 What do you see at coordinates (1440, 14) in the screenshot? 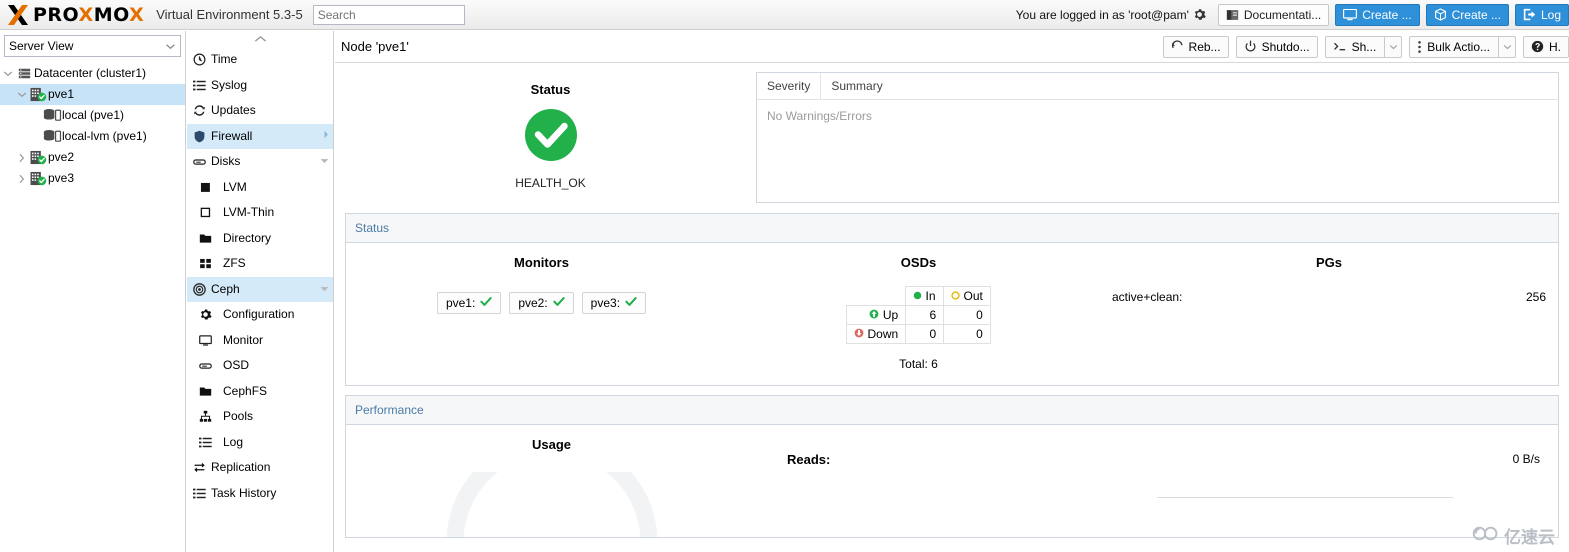
I see `cube-icon` at bounding box center [1440, 14].